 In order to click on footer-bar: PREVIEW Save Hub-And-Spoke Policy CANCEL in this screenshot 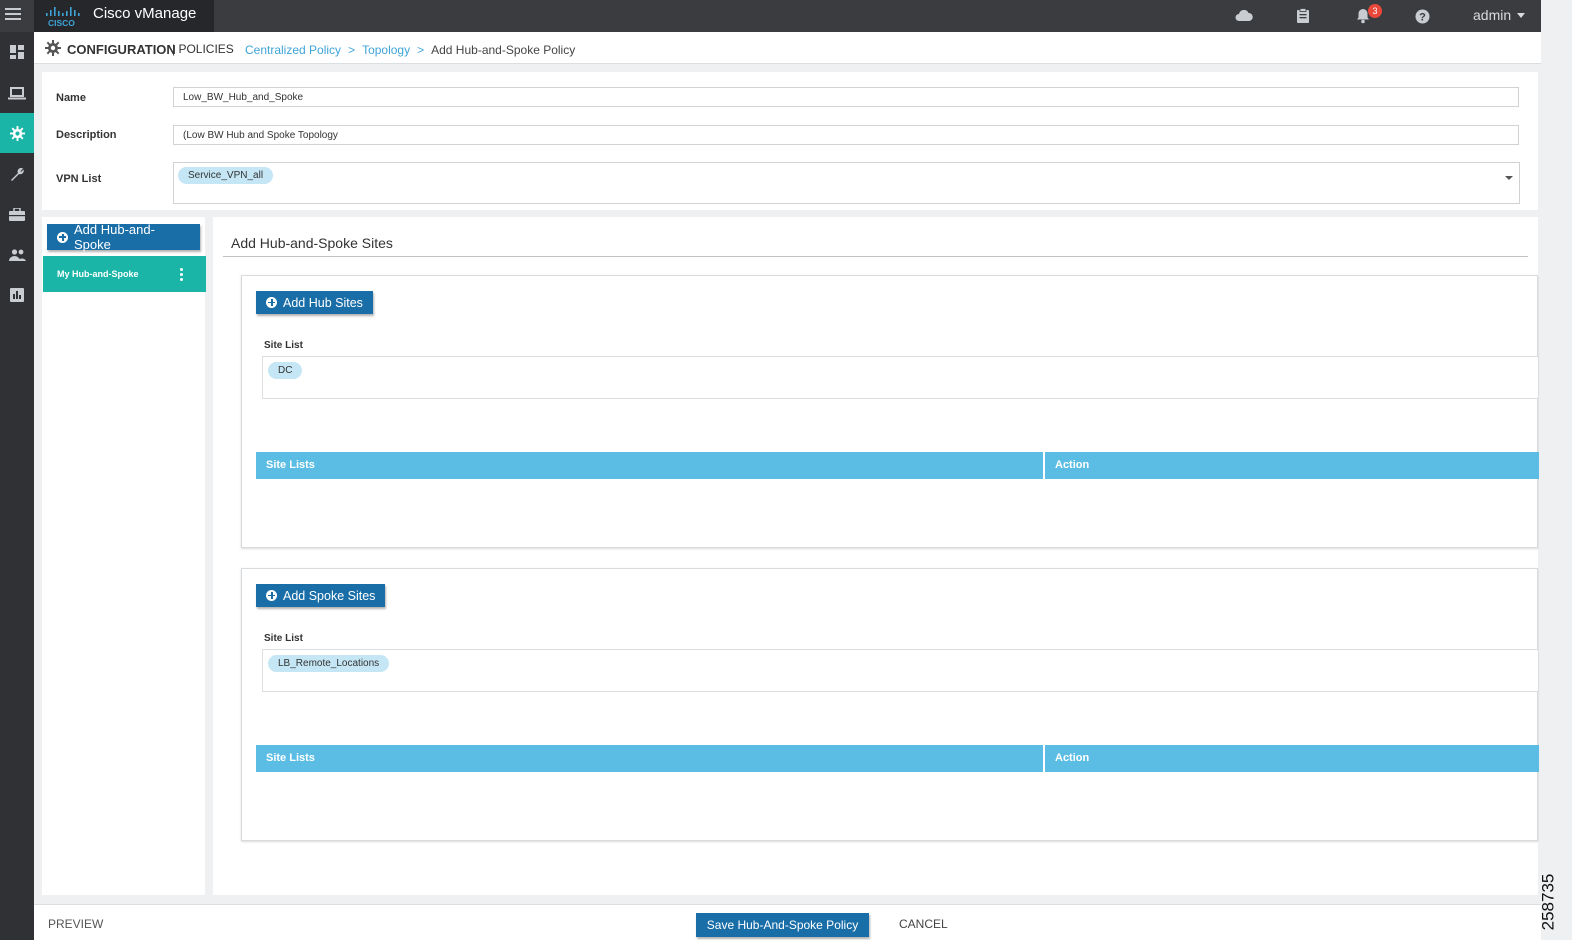, I will do `click(787, 922)`.